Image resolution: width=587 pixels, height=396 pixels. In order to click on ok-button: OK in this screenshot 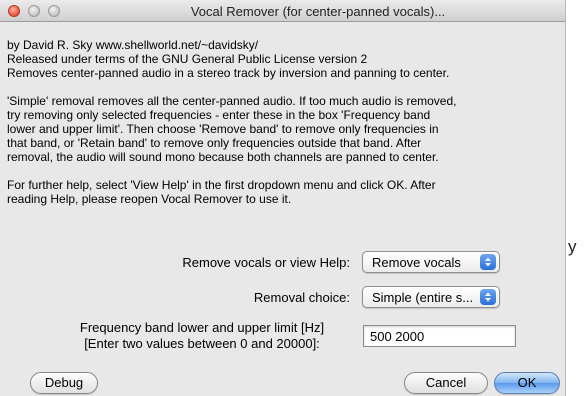, I will do `click(527, 383)`.